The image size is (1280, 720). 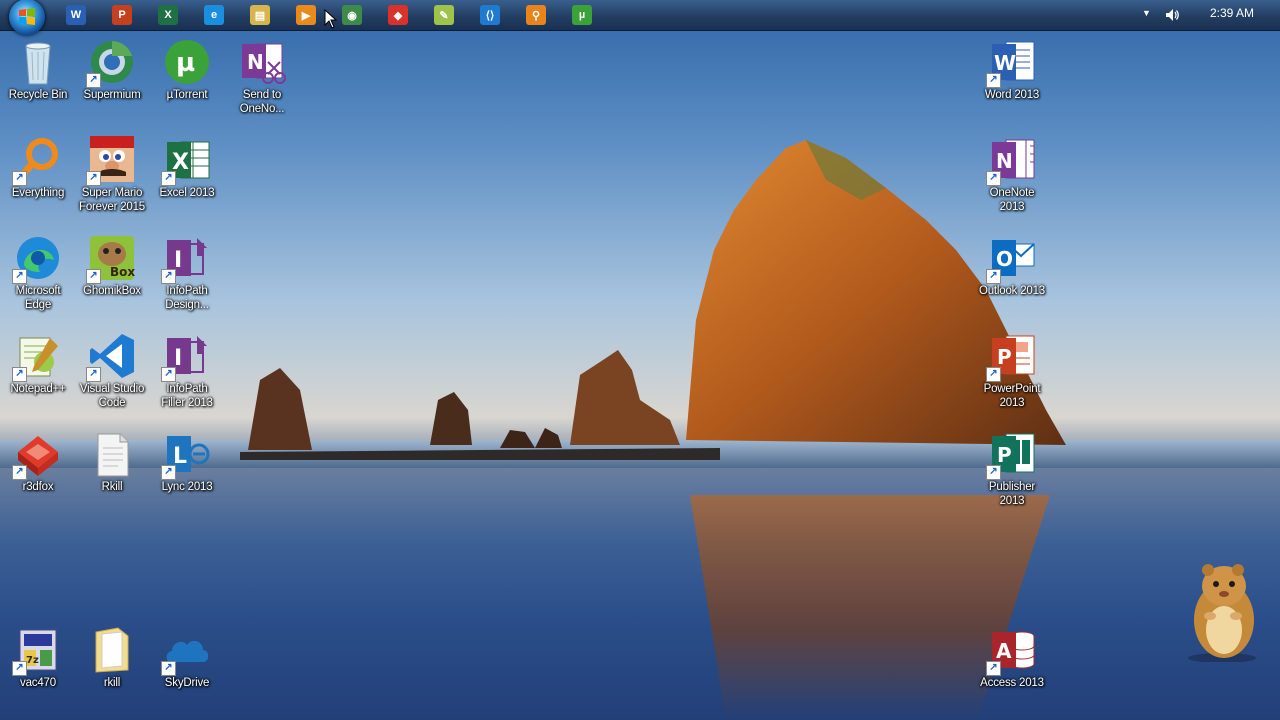 What do you see at coordinates (1011, 259) in the screenshot?
I see `outlook-icon: O ↗` at bounding box center [1011, 259].